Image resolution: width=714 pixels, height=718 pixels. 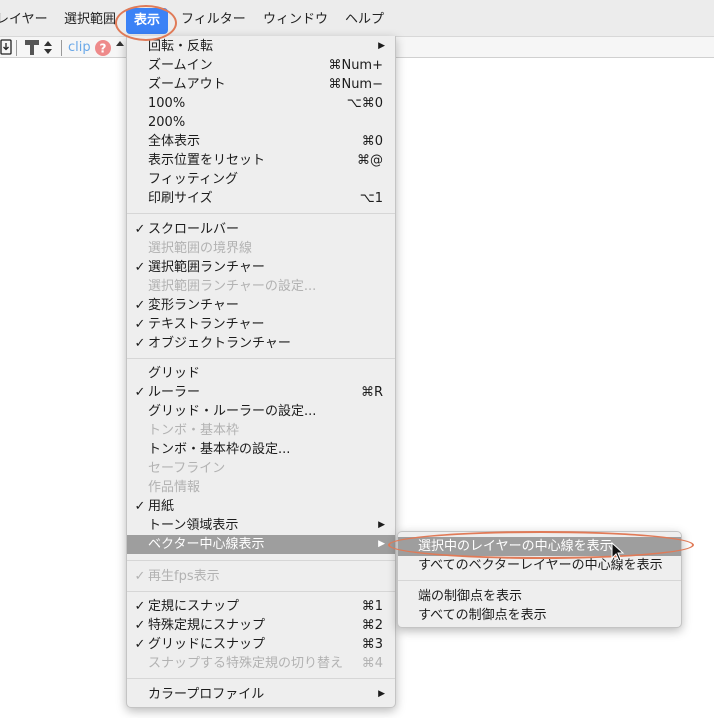 What do you see at coordinates (372, 141) in the screenshot?
I see `shortcut: ⌘0` at bounding box center [372, 141].